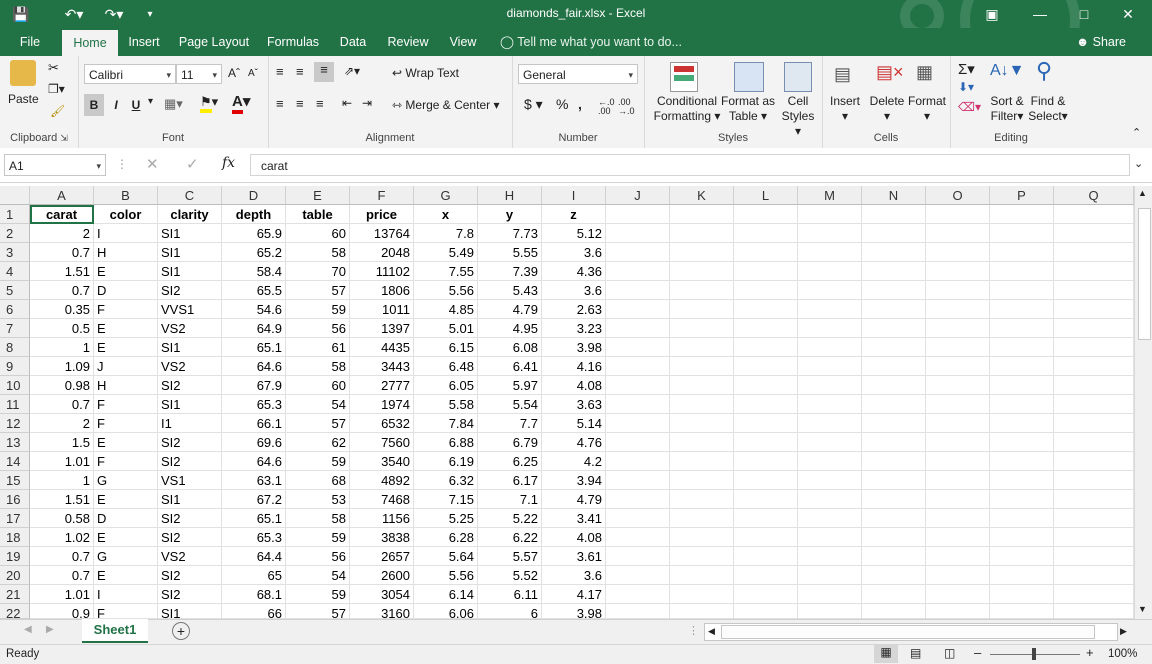 Image resolution: width=1152 pixels, height=664 pixels. What do you see at coordinates (446, 195) in the screenshot?
I see `column-header-g: G` at bounding box center [446, 195].